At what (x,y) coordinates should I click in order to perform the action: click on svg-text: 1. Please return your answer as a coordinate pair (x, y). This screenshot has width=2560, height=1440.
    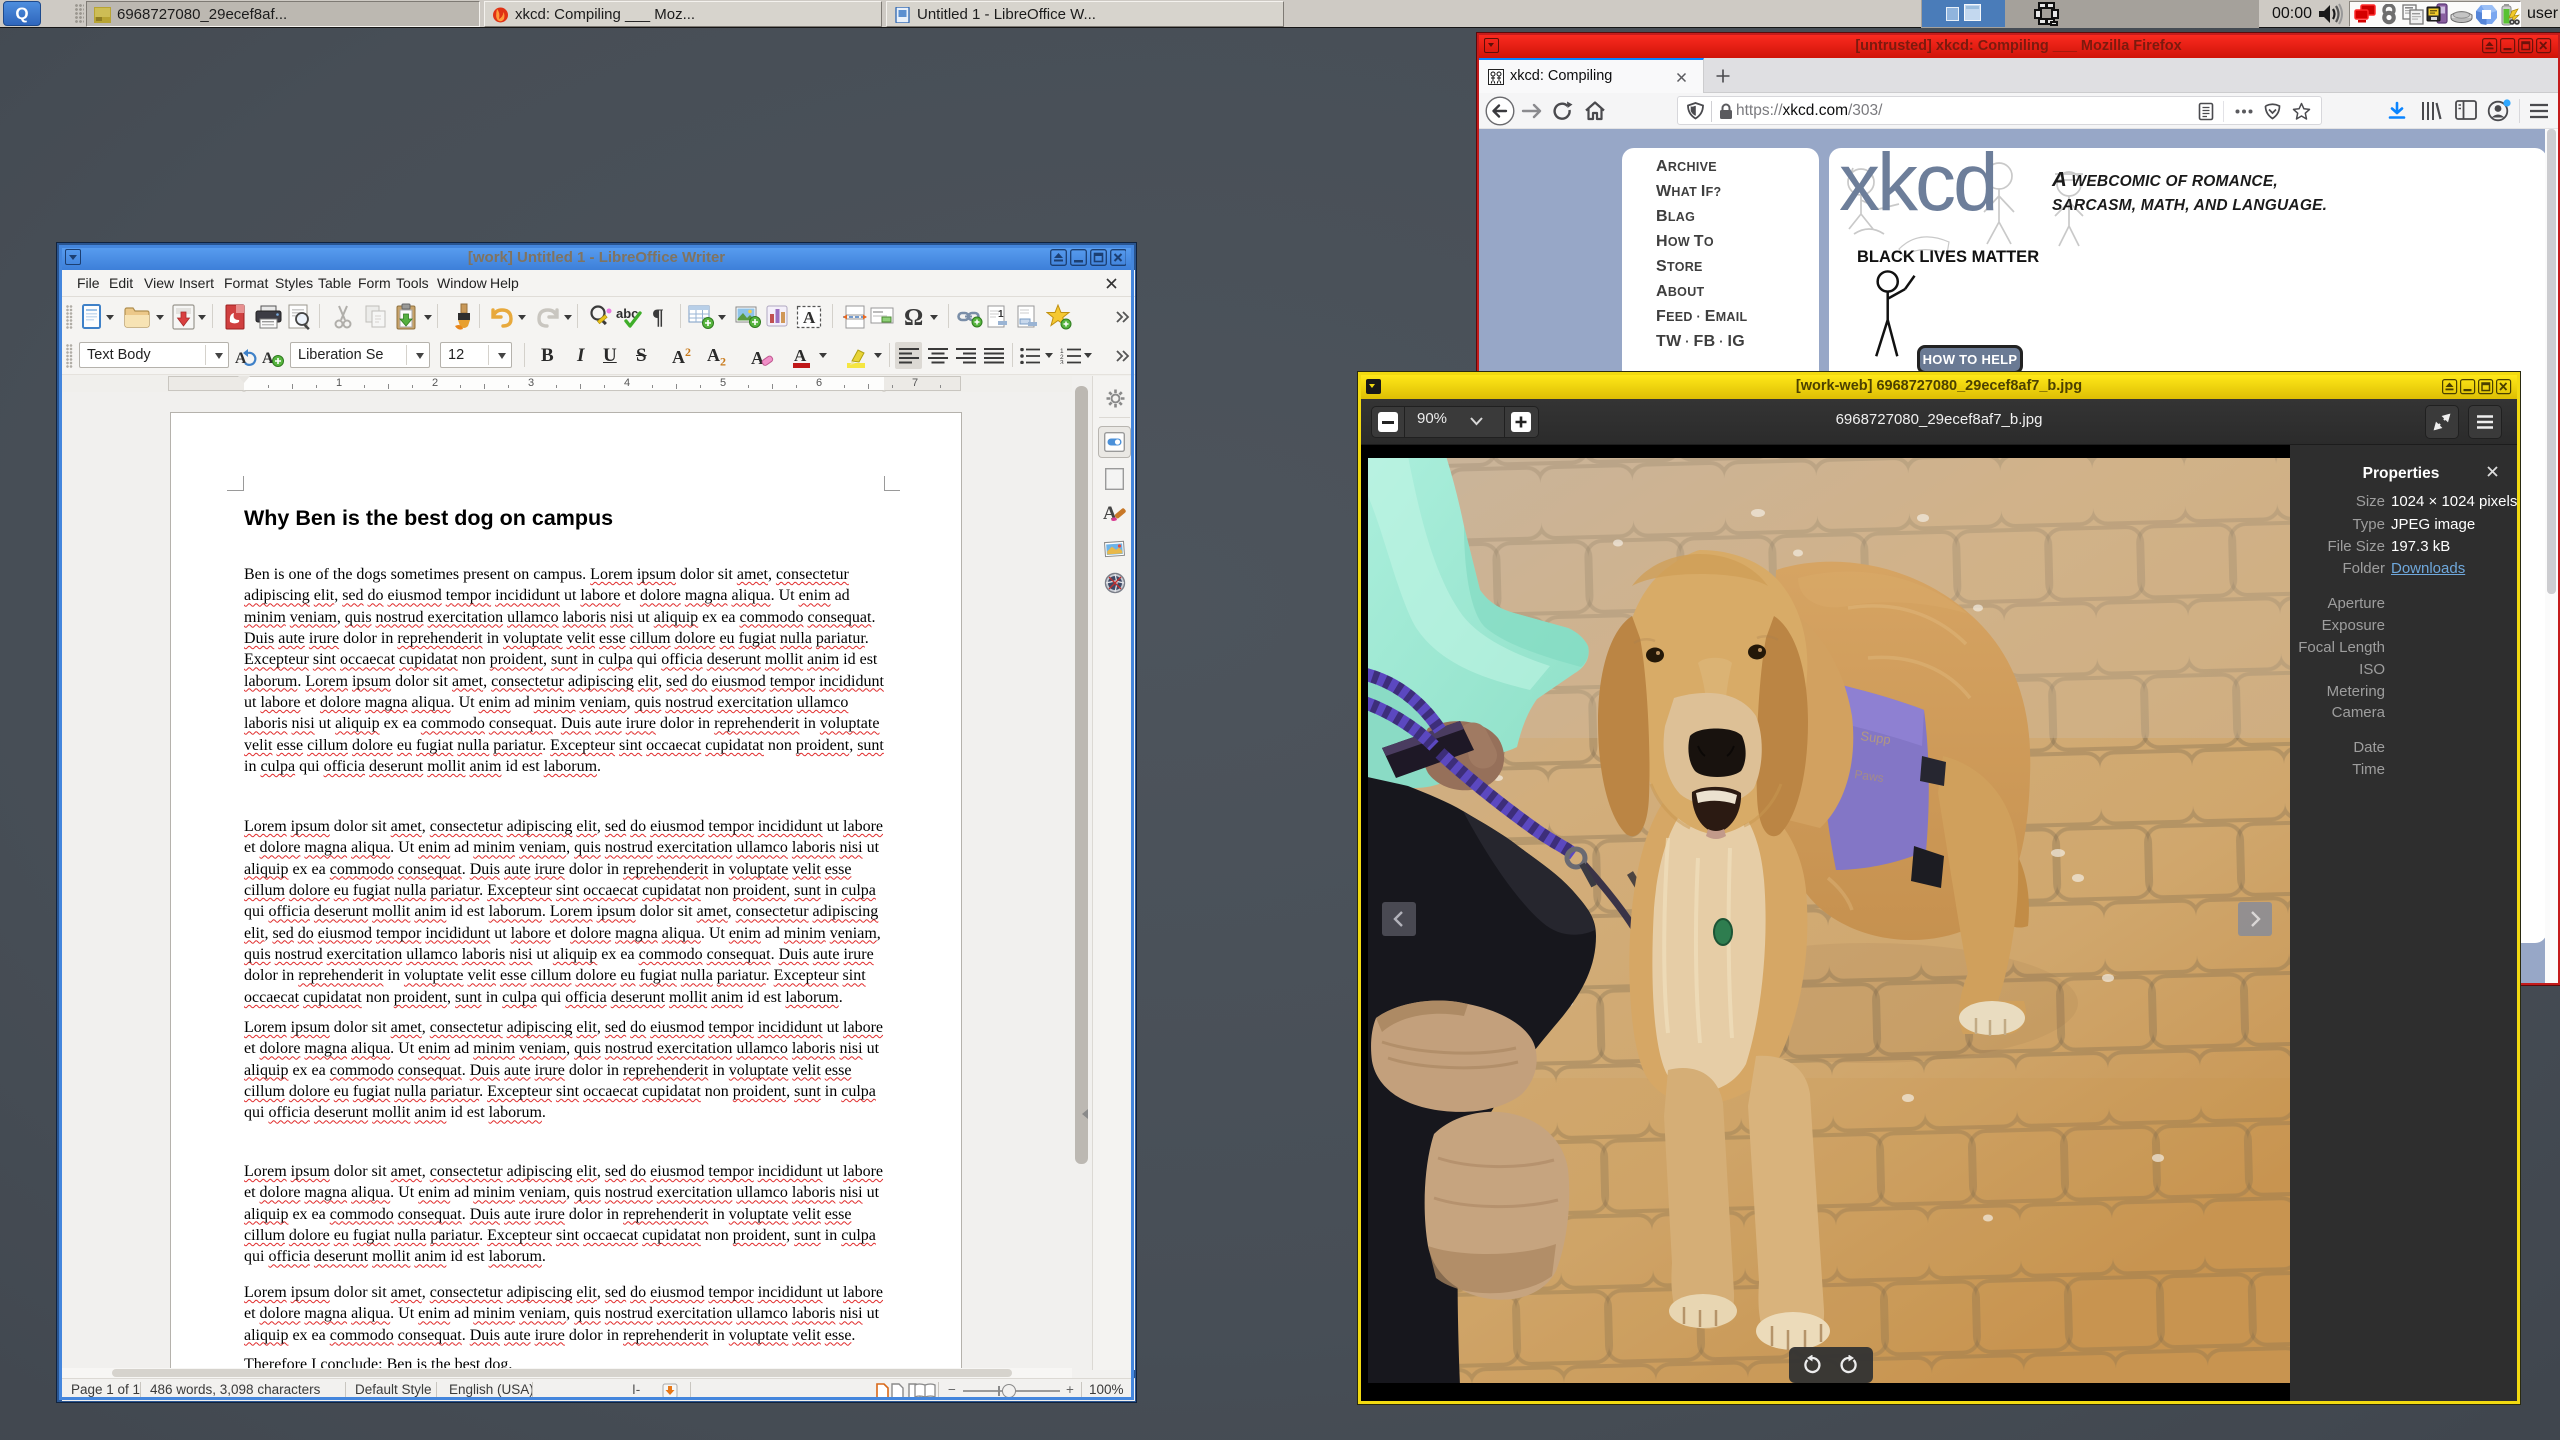
    Looking at the image, I should click on (1001, 314).